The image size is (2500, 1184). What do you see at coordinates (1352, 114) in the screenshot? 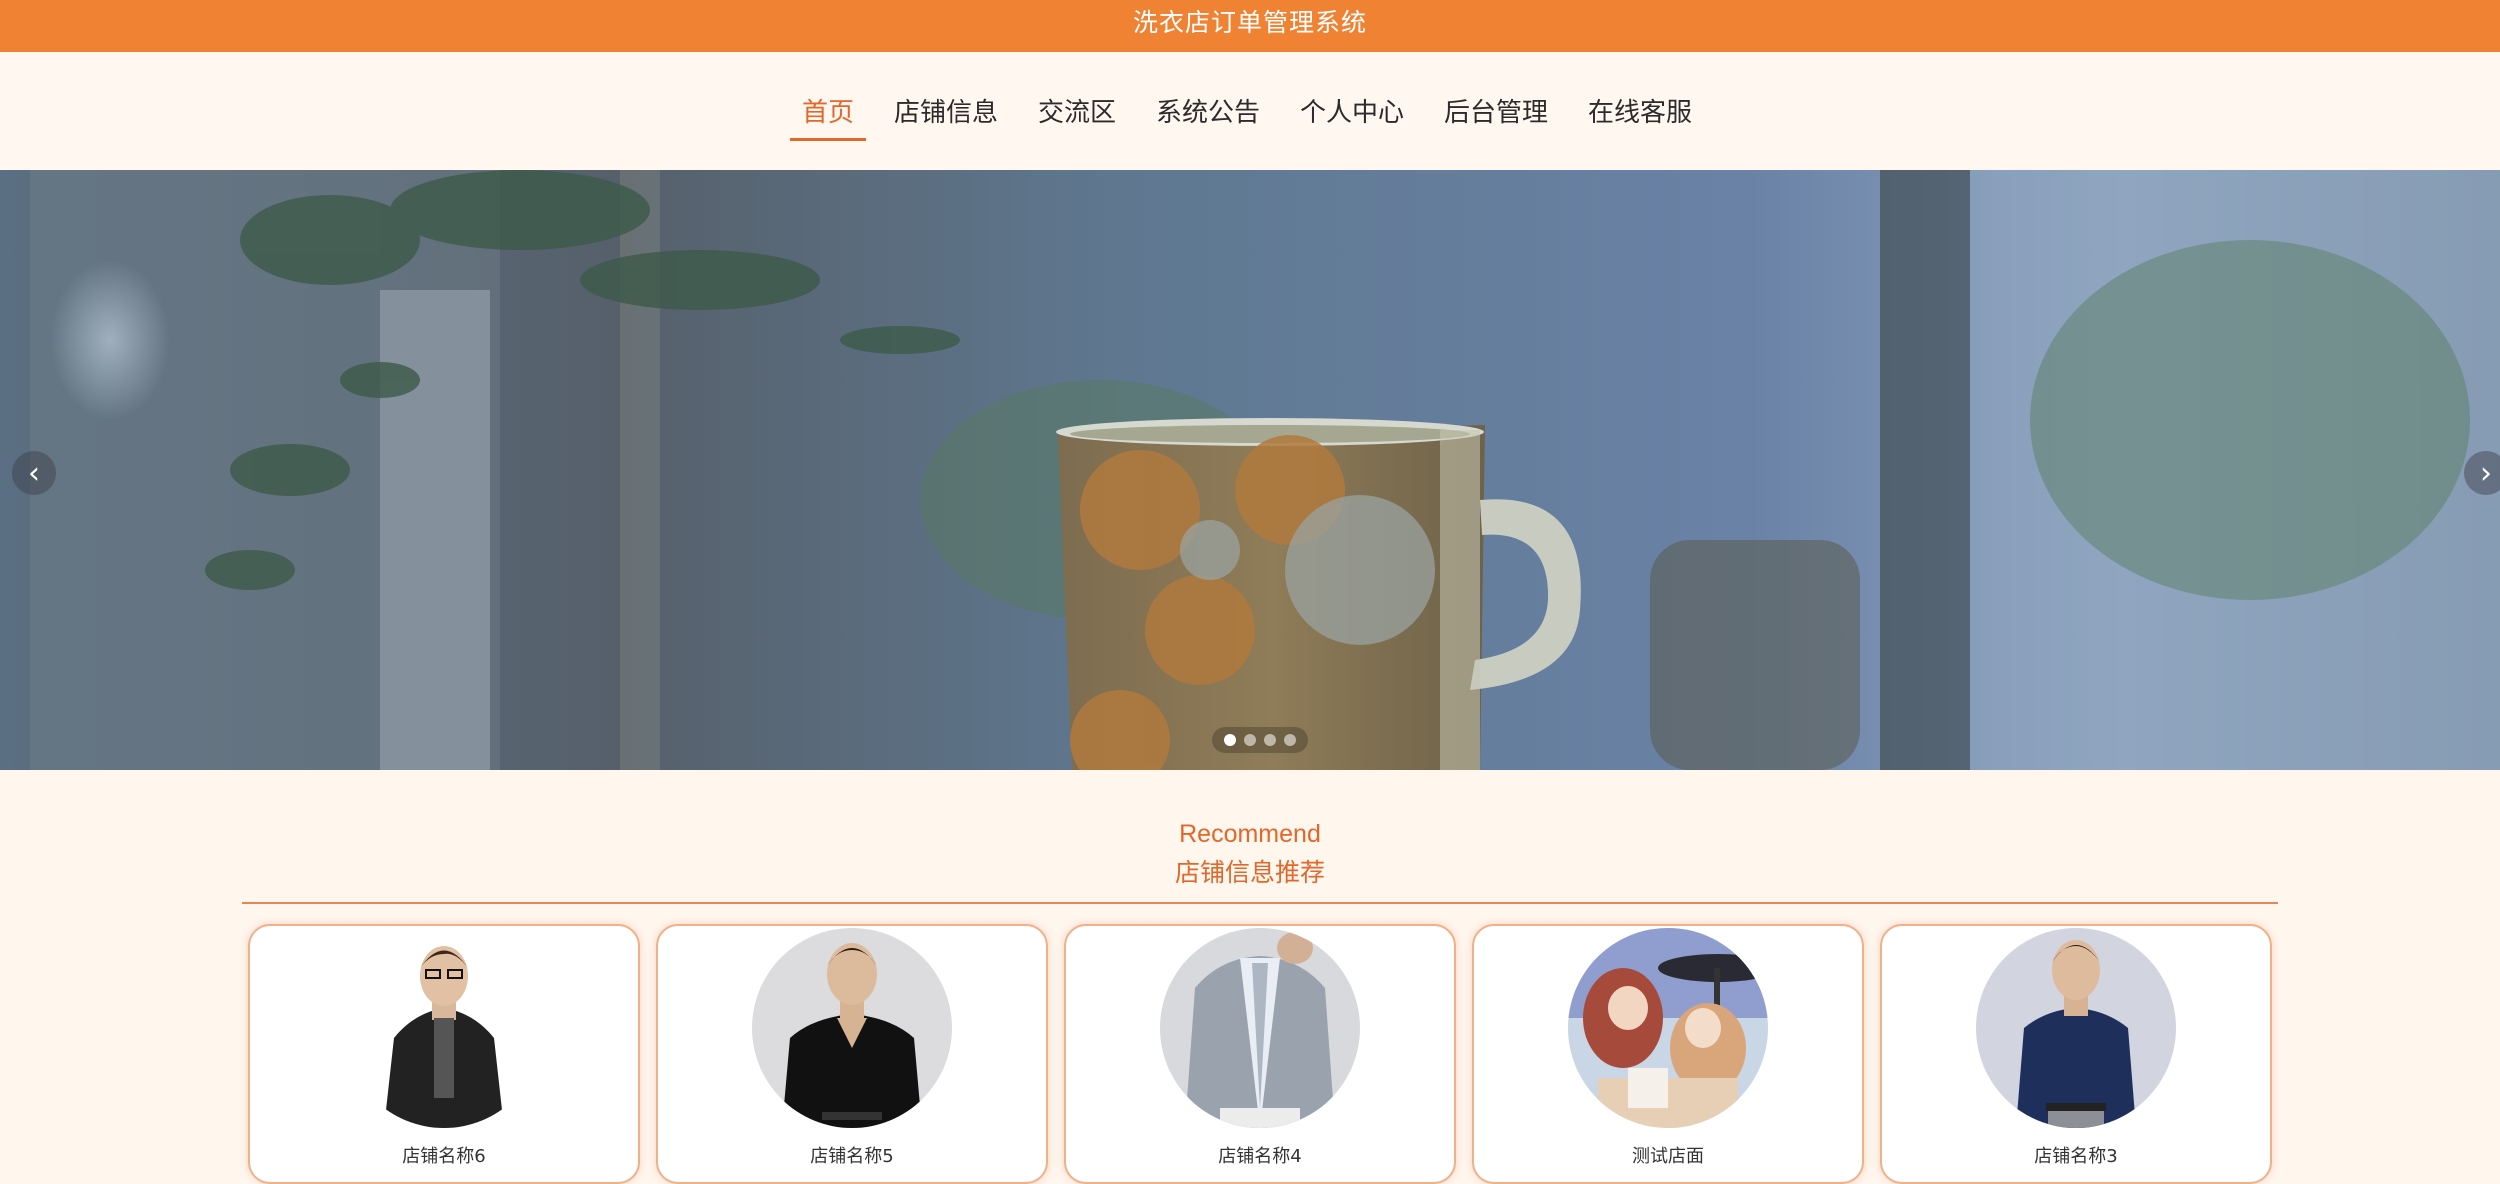
I see `nav-item-personal-center: 个人中心` at bounding box center [1352, 114].